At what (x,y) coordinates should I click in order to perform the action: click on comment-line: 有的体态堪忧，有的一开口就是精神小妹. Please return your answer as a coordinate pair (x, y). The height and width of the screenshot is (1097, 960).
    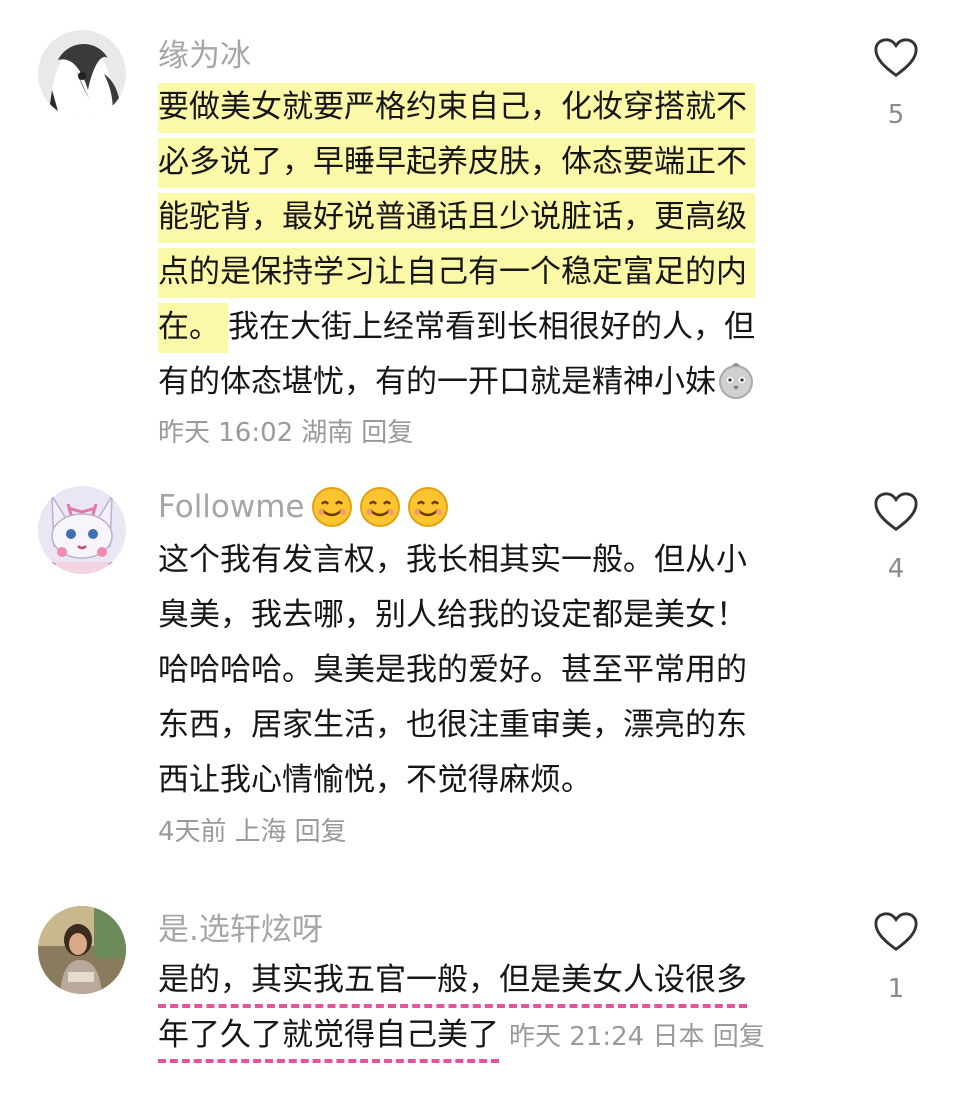
    Looking at the image, I should click on (483, 382).